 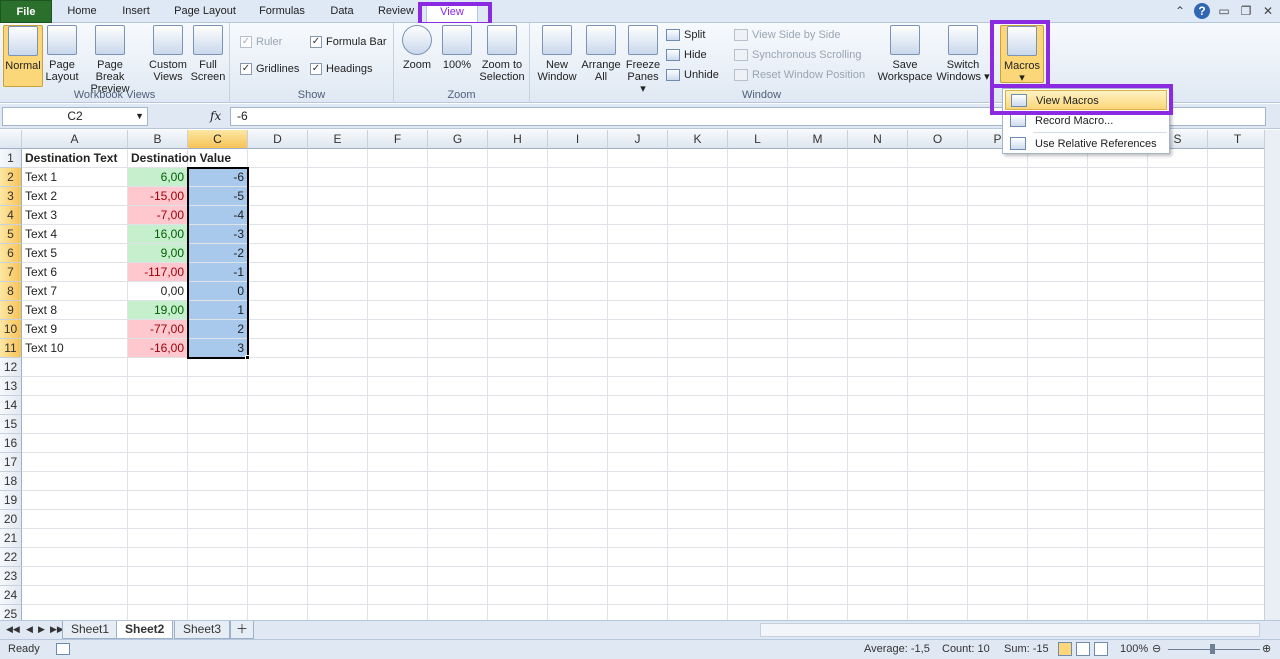 What do you see at coordinates (1180, 11) in the screenshot?
I see `minimize-ribbon-icon: ⌃` at bounding box center [1180, 11].